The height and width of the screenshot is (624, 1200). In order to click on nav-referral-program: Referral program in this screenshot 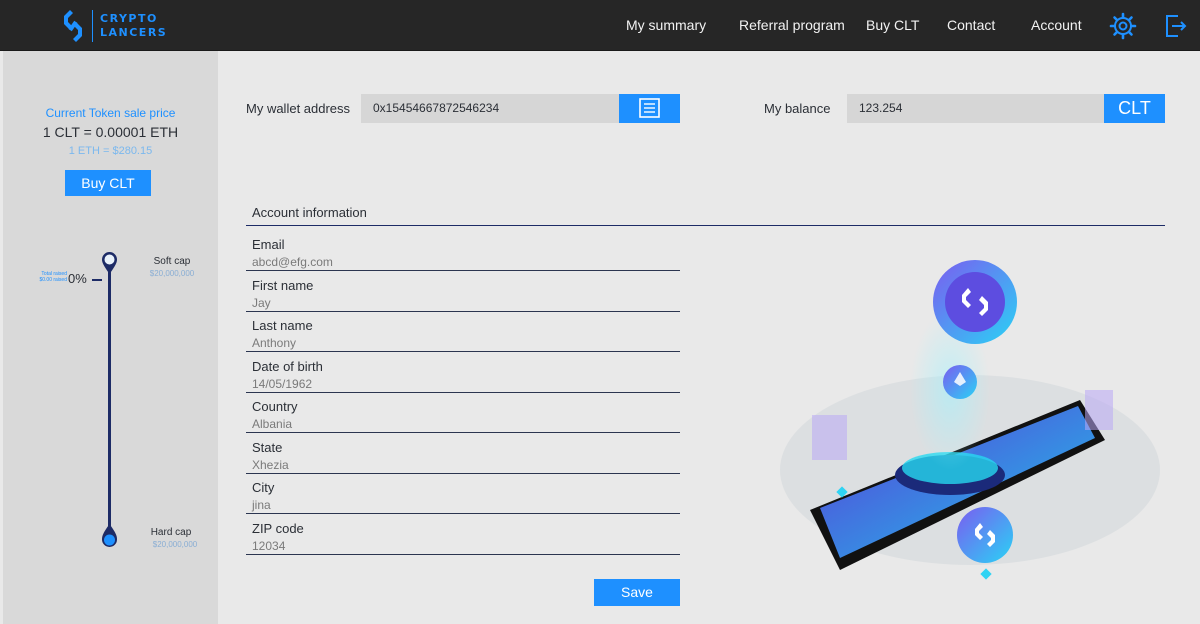, I will do `click(792, 25)`.